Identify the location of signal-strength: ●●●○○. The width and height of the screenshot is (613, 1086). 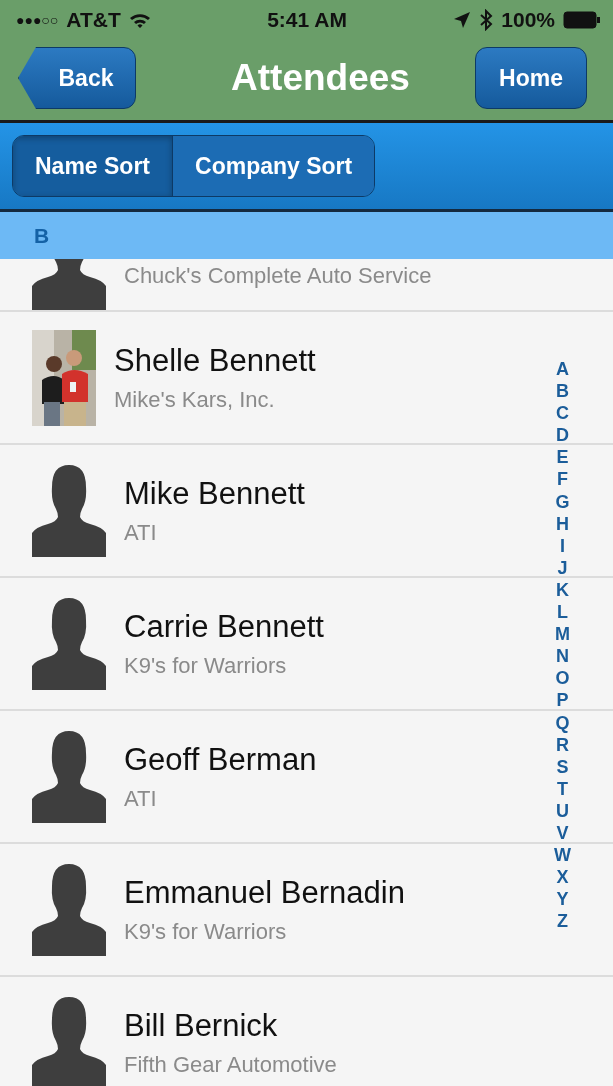
(37, 20).